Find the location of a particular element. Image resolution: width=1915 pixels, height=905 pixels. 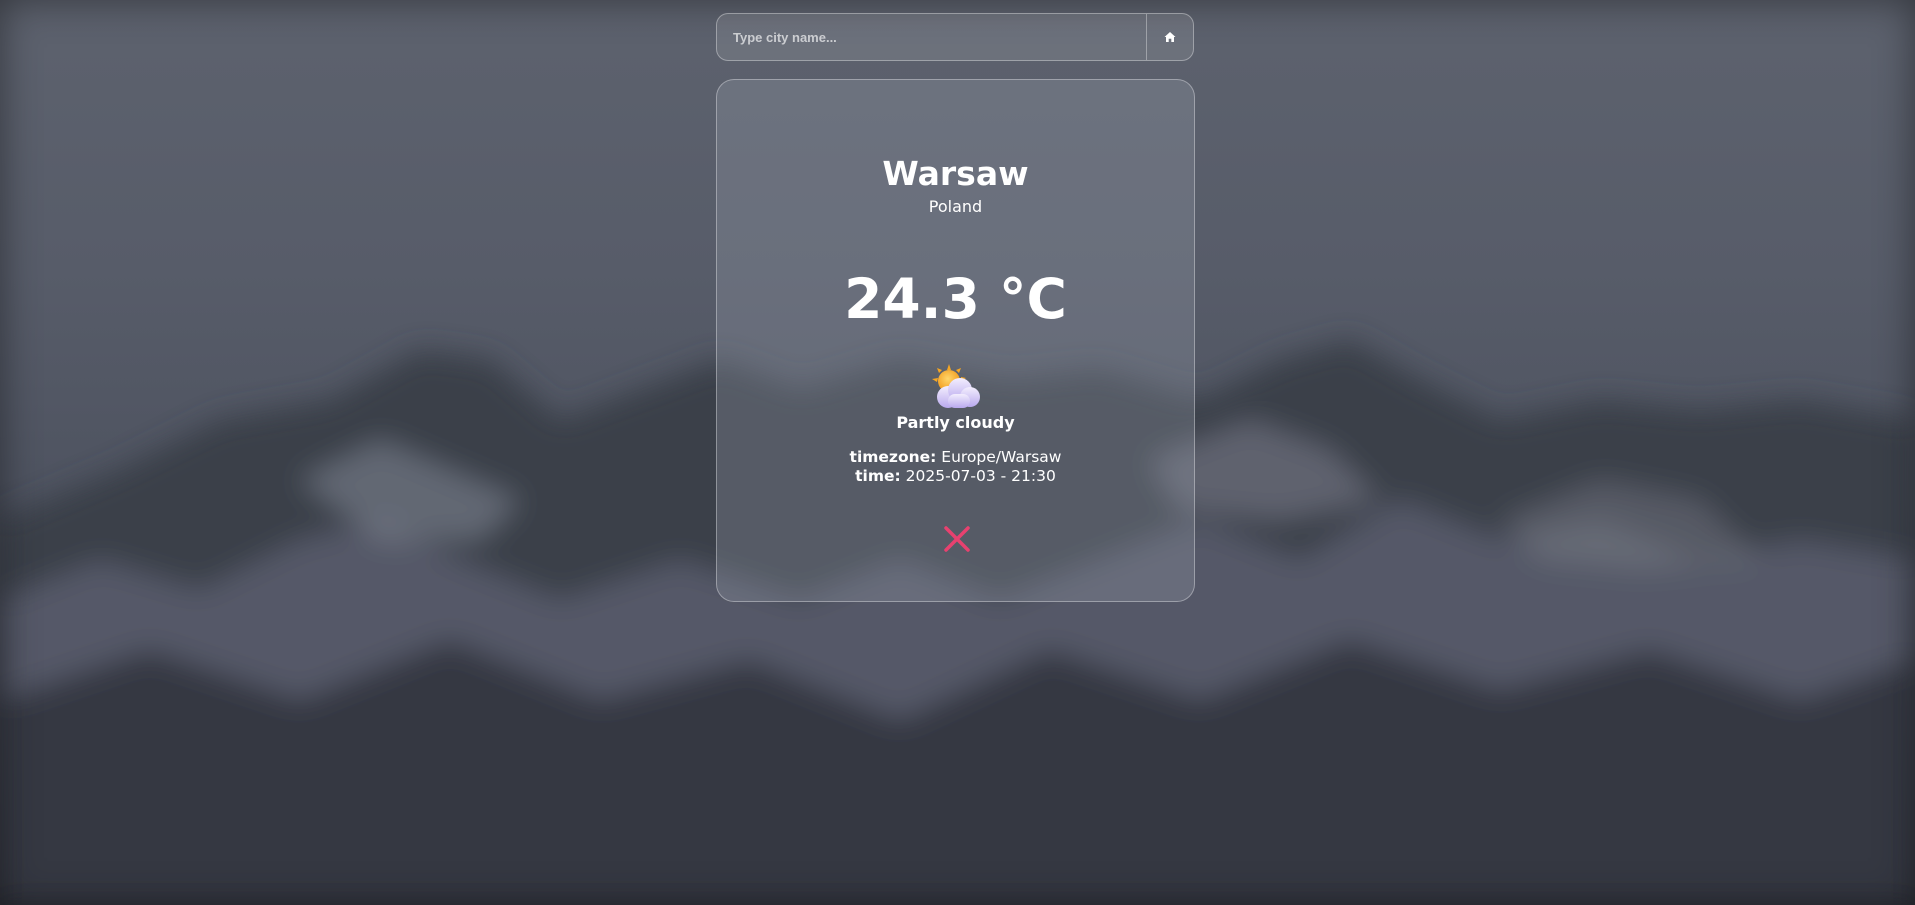

time-label: time: is located at coordinates (878, 476).